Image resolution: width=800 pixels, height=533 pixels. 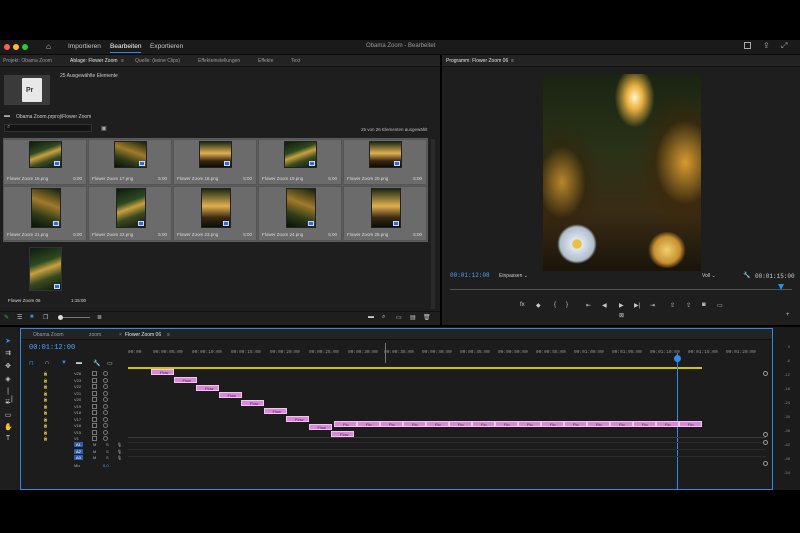 What do you see at coordinates (46, 274) in the screenshot?
I see `sequence-tile: Flower Zoom 06 1:15:00` at bounding box center [46, 274].